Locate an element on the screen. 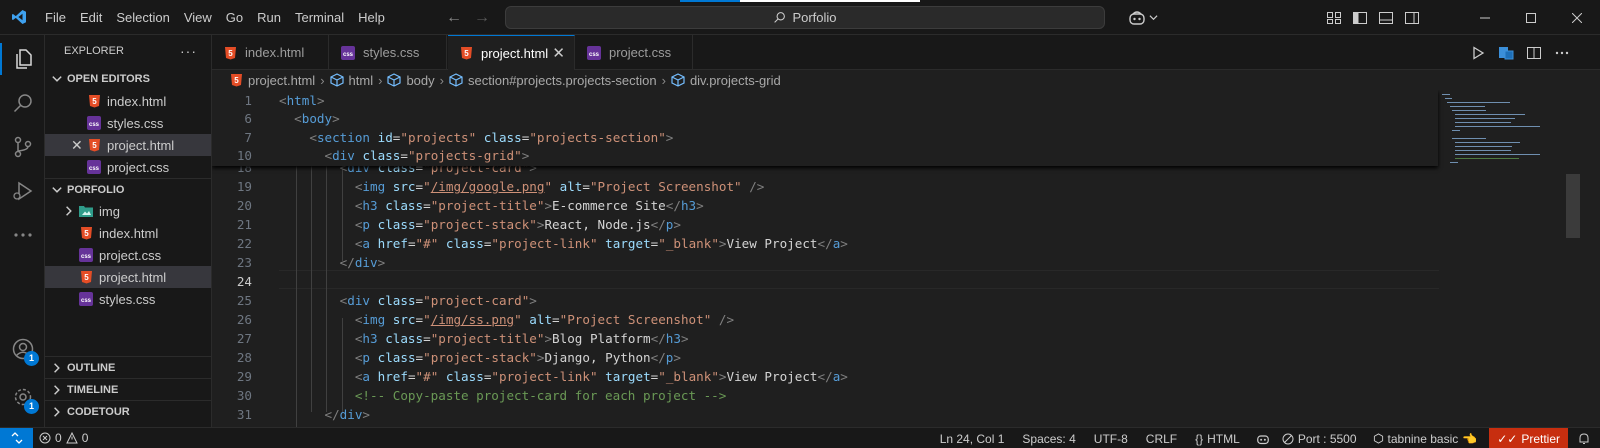 Image resolution: width=1600 pixels, height=448 pixels. symbol-element-icon is located at coordinates (394, 80).